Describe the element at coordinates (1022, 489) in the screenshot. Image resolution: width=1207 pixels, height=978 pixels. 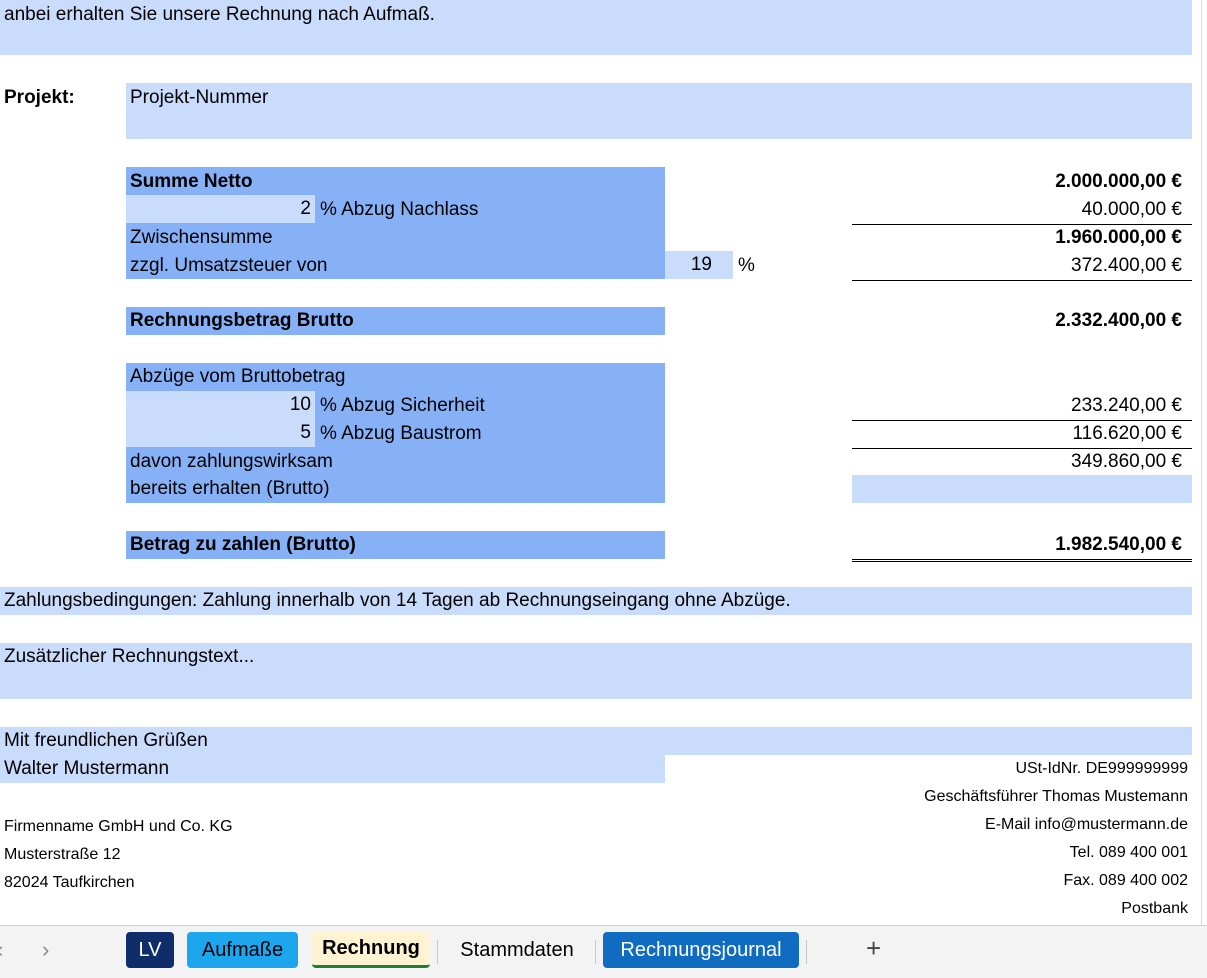
I see `received-value-cell` at that location.